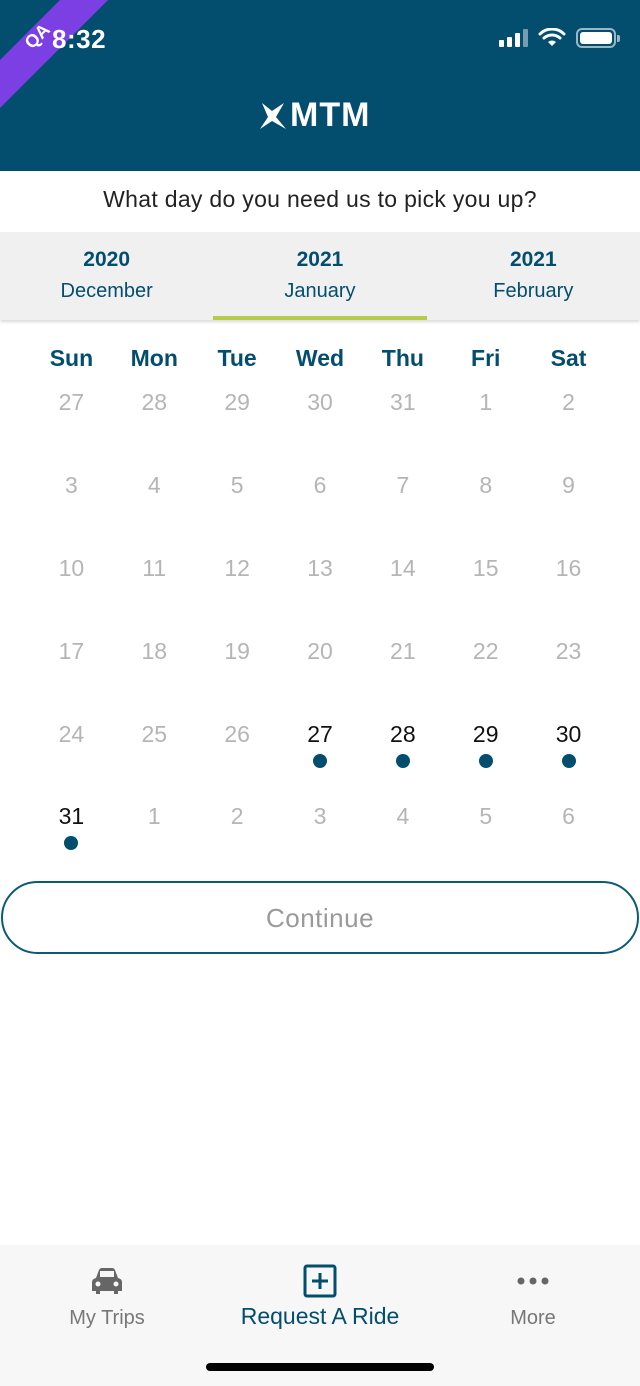 This screenshot has width=640, height=1386. What do you see at coordinates (402, 358) in the screenshot?
I see `weekday-label: Thu` at bounding box center [402, 358].